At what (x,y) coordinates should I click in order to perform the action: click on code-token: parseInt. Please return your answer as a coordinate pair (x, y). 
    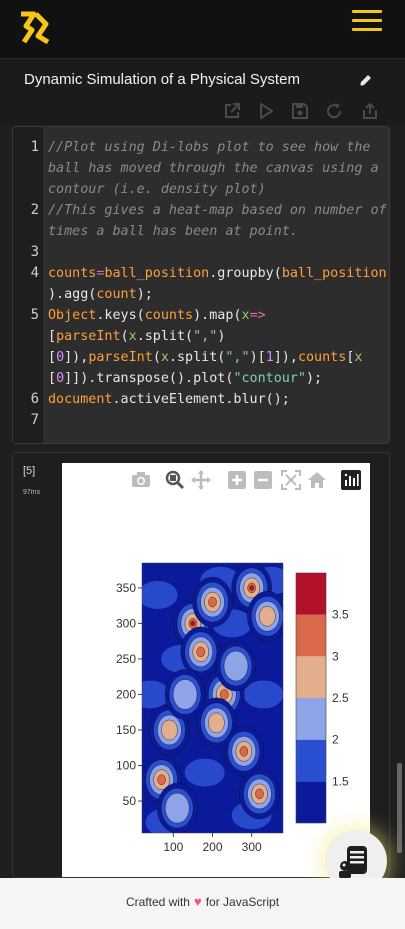
    Looking at the image, I should click on (120, 357).